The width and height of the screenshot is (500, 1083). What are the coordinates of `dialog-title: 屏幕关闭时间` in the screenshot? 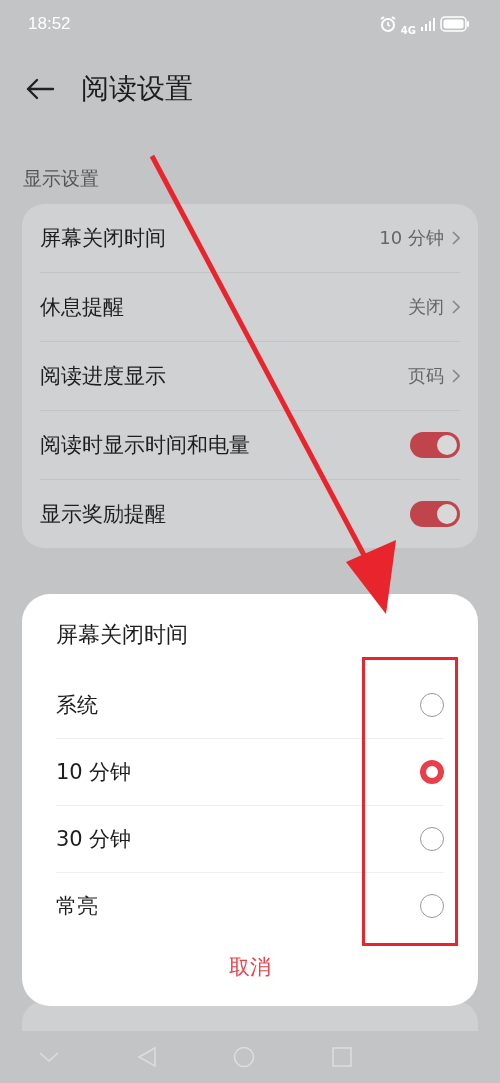 It's located at (122, 635).